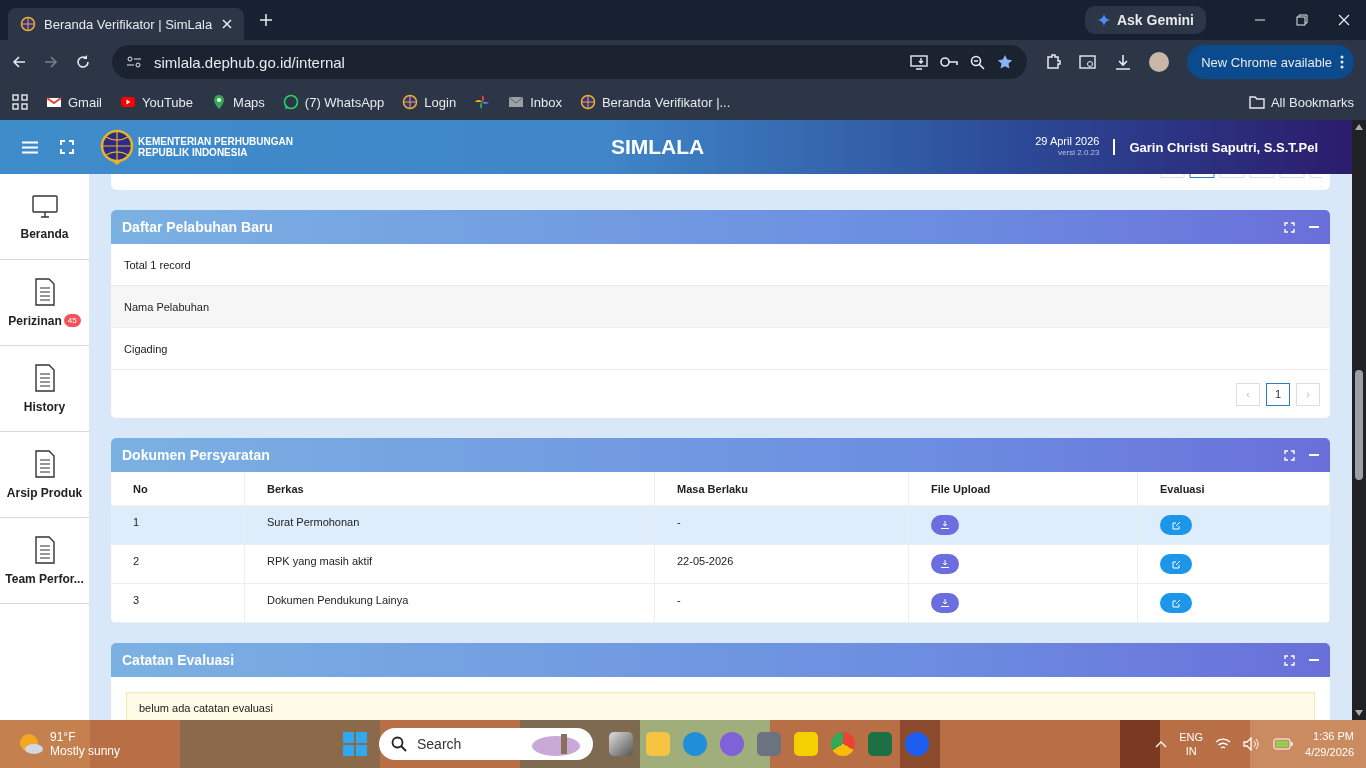 This screenshot has height=768, width=1366. Describe the element at coordinates (1191, 751) in the screenshot. I see `region-code: IN` at that location.